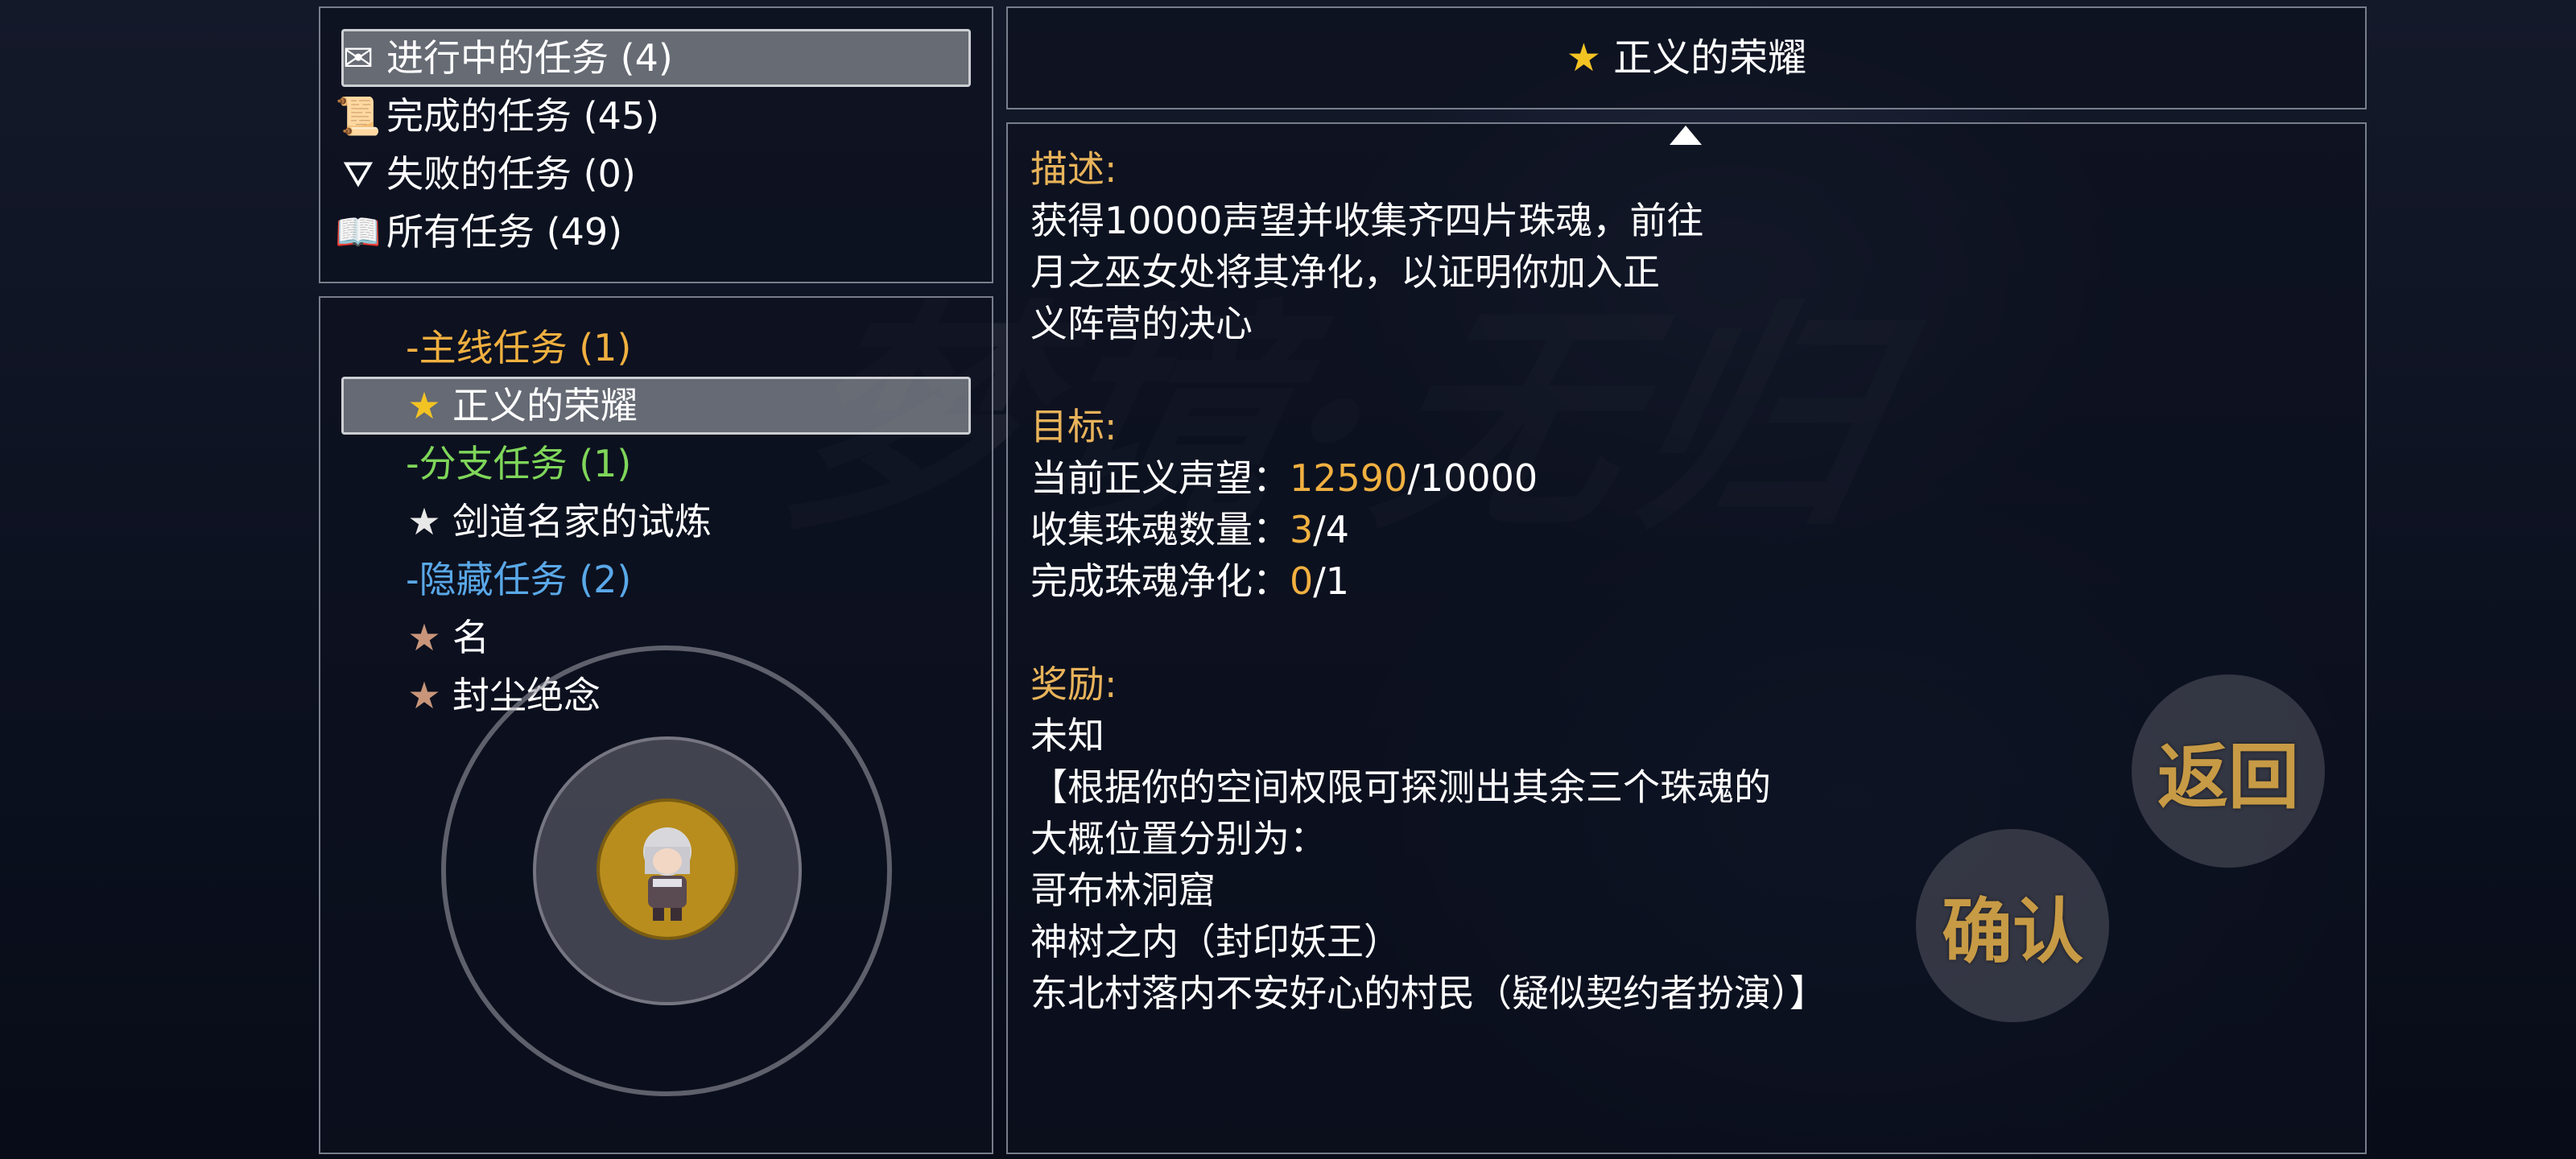 Image resolution: width=2576 pixels, height=1159 pixels. What do you see at coordinates (1302, 529) in the screenshot?
I see `goal-current: 3` at bounding box center [1302, 529].